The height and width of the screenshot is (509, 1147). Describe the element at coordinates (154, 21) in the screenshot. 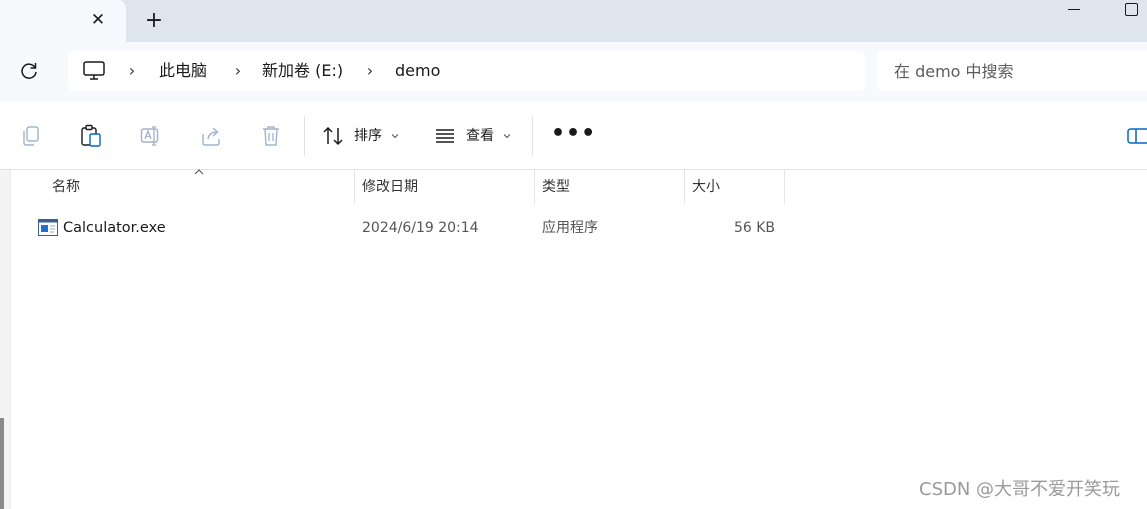

I see `new-tab-button: +` at that location.